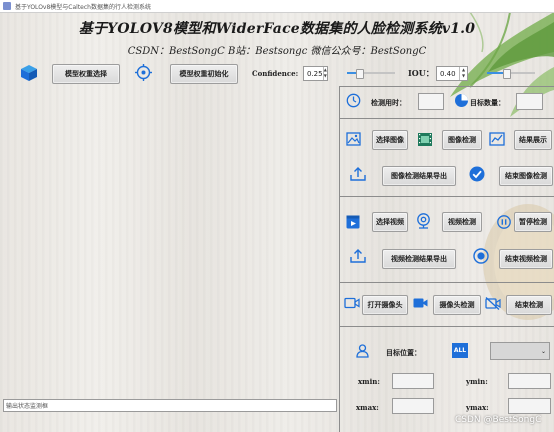 This screenshot has width=554, height=432. I want to click on target-count-label: 目标数量：, so click(487, 103).